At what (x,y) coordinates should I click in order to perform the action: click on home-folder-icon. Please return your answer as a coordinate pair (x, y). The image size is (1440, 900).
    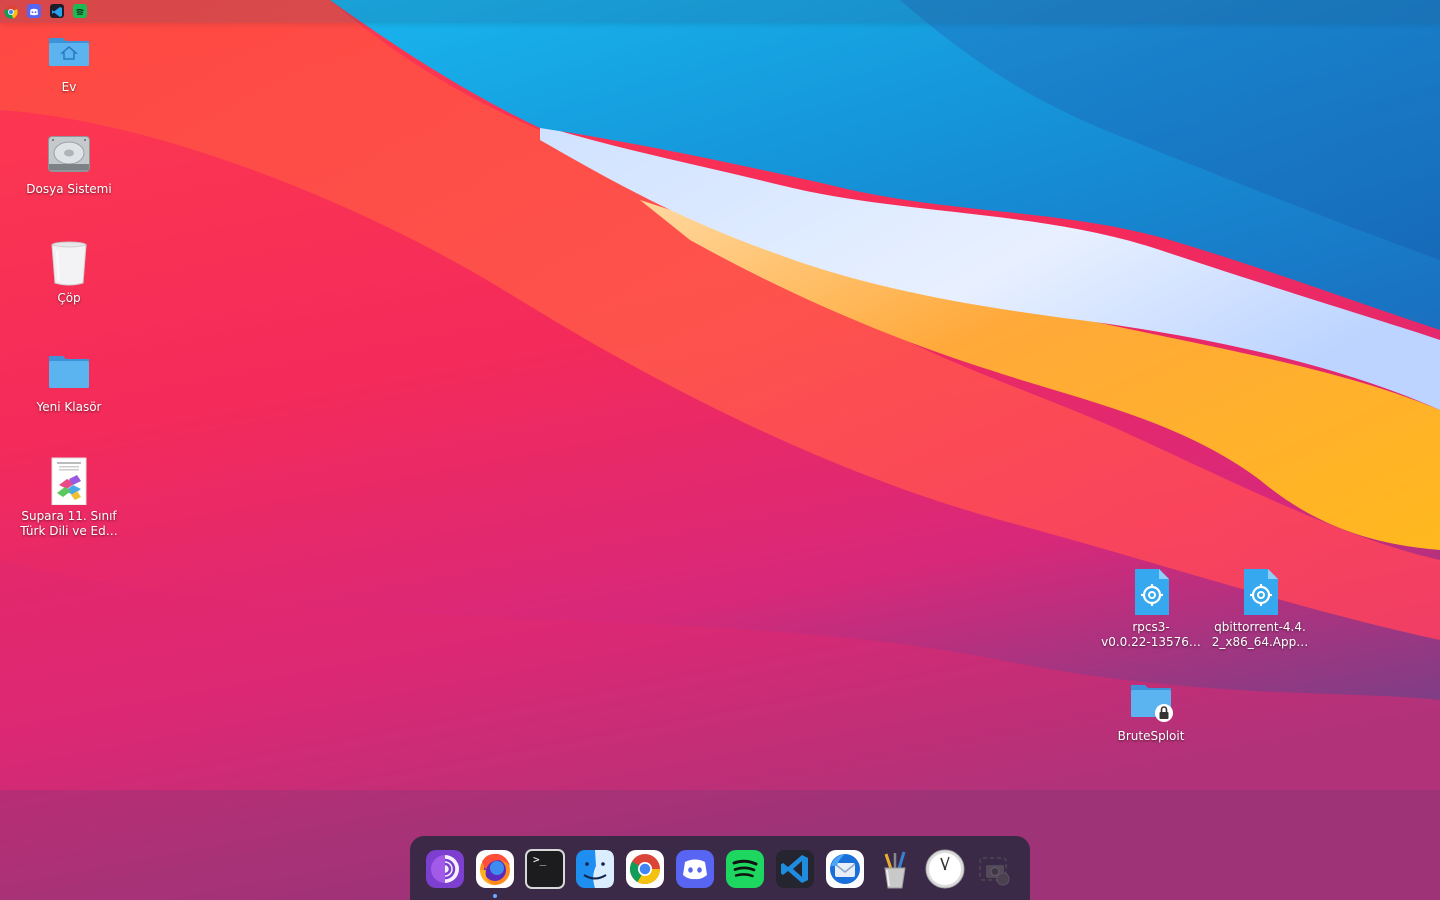
    Looking at the image, I should click on (69, 52).